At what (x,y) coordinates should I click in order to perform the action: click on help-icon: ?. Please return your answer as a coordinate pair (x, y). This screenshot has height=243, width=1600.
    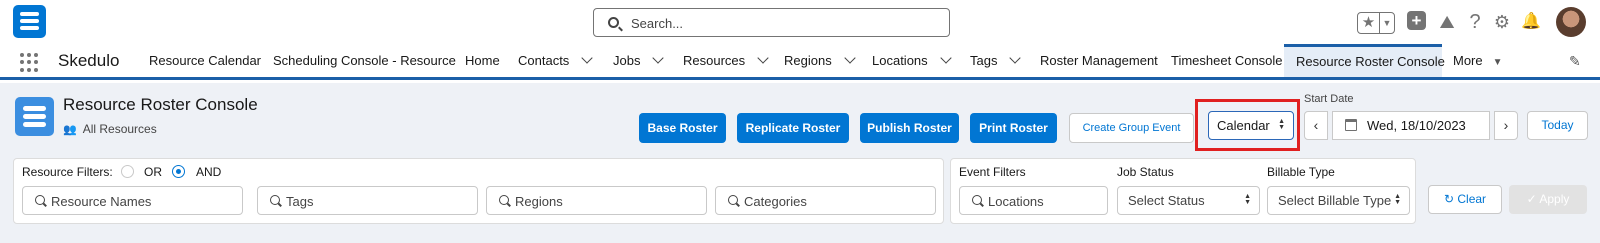
    Looking at the image, I should click on (1475, 22).